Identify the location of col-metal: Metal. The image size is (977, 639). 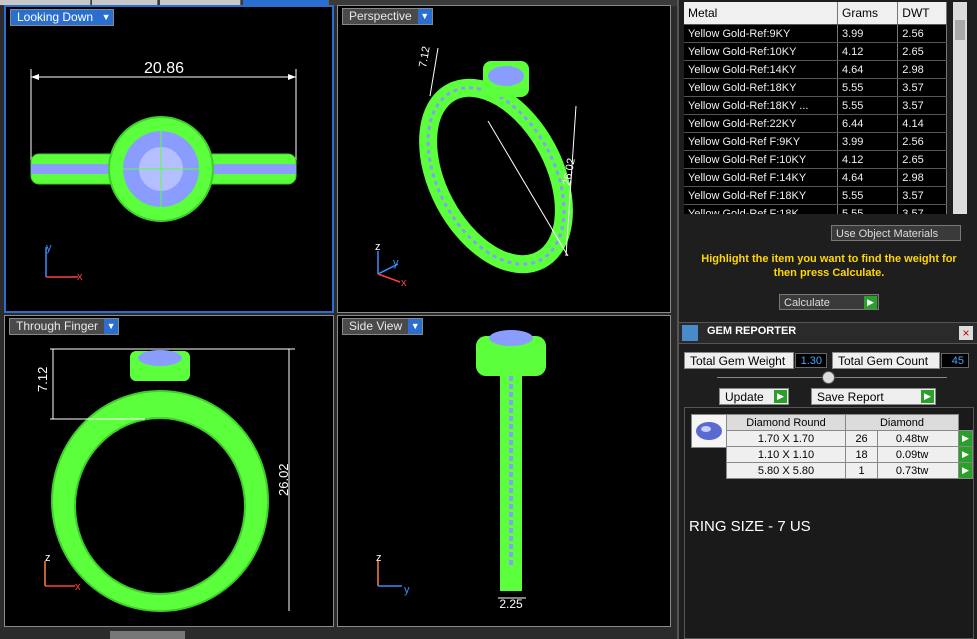
(761, 13).